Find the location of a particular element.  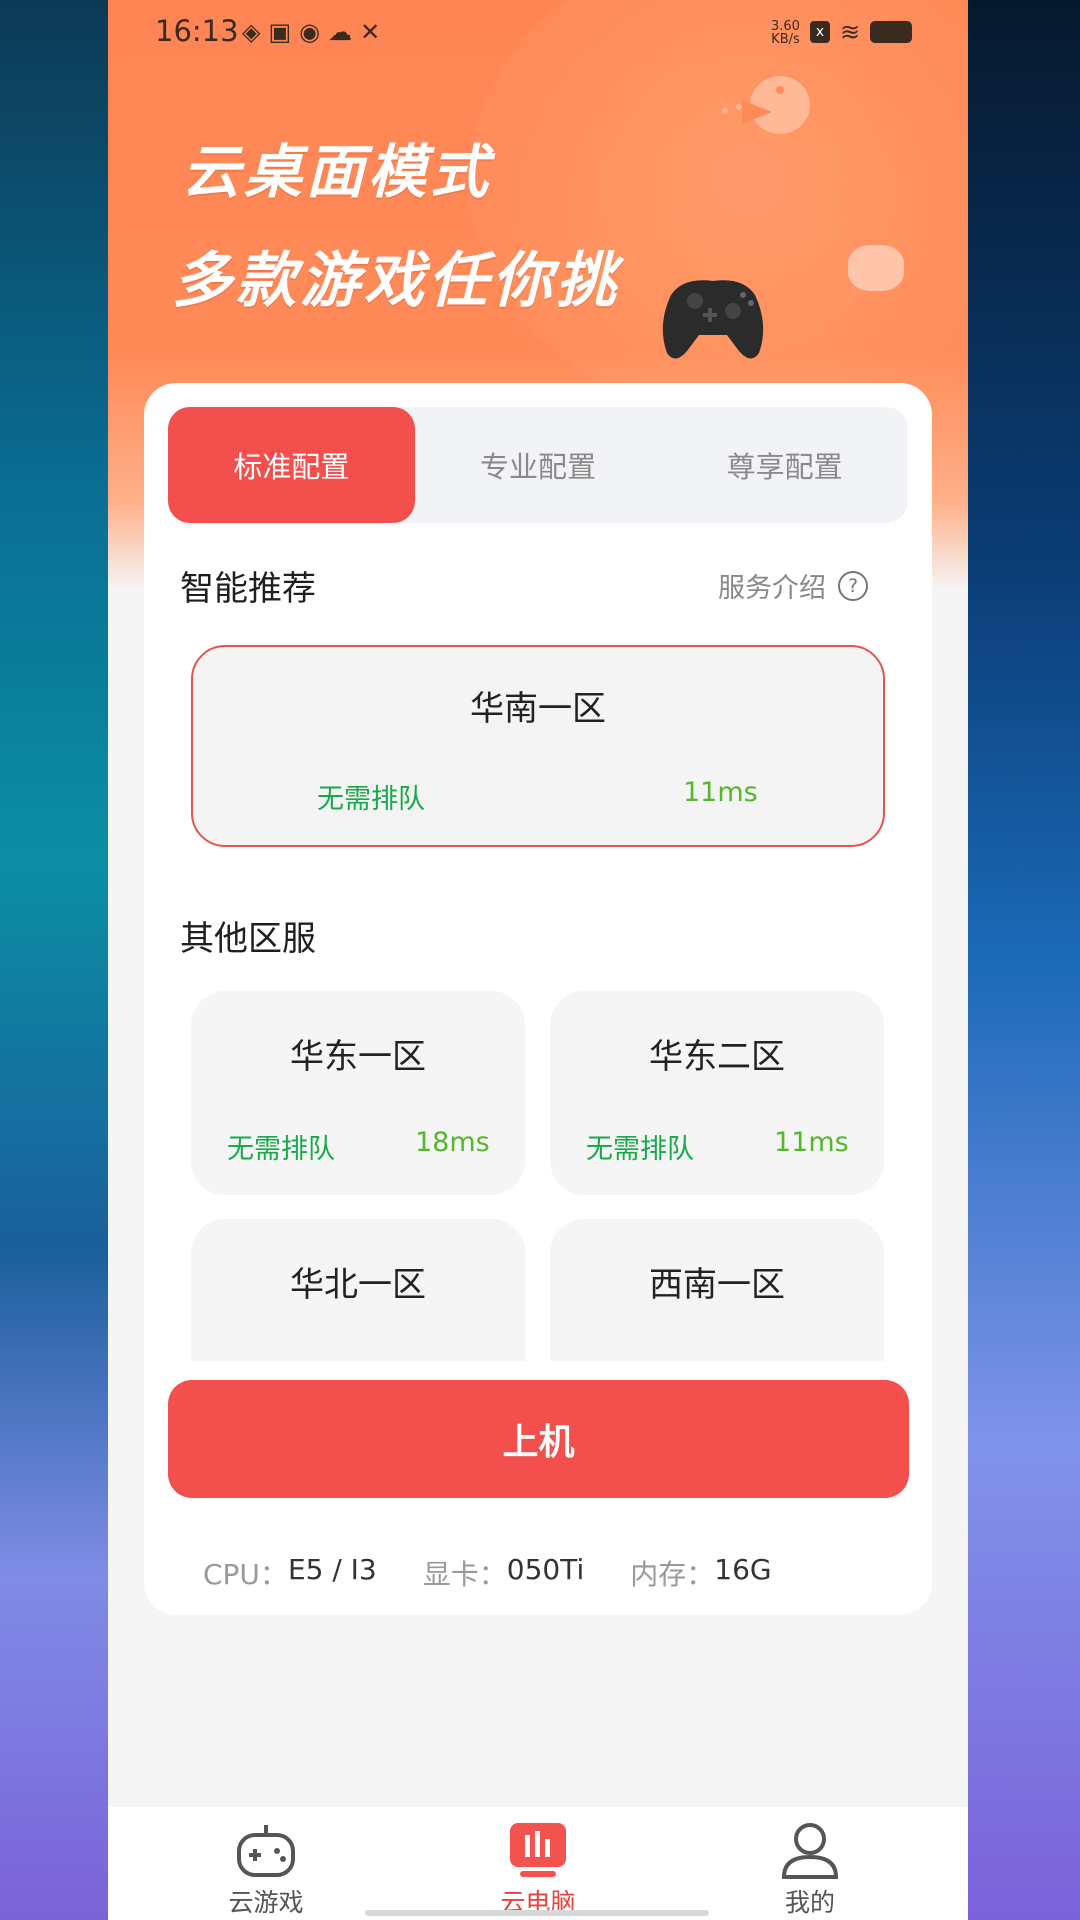

hardware-specs: CPU： E5 / I3 显卡： 050Ti 内存： 16G is located at coordinates (510, 1573).